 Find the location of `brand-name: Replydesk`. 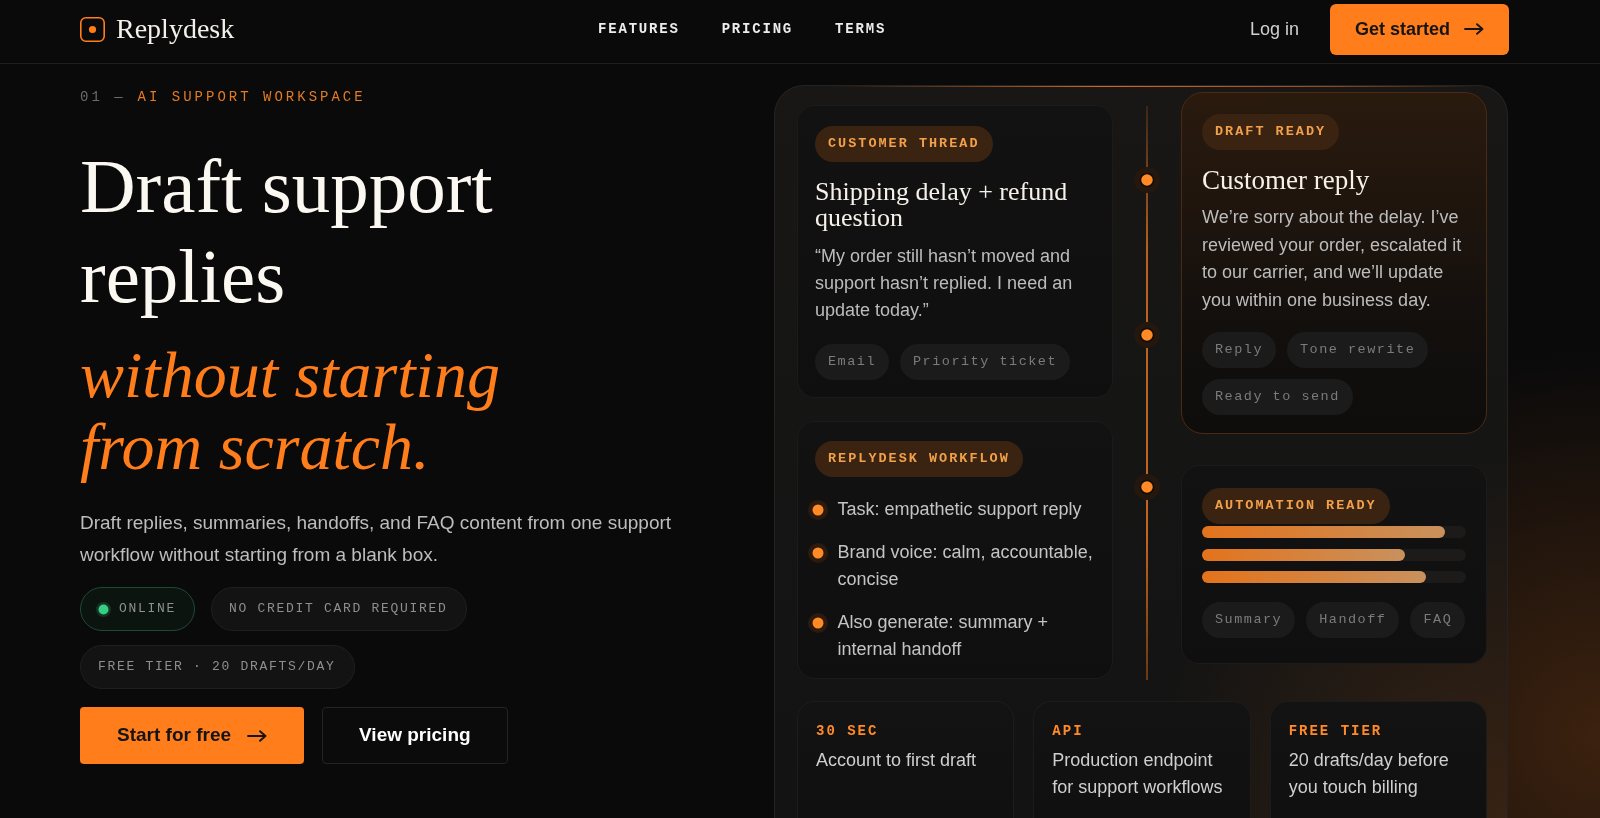

brand-name: Replydesk is located at coordinates (175, 29).